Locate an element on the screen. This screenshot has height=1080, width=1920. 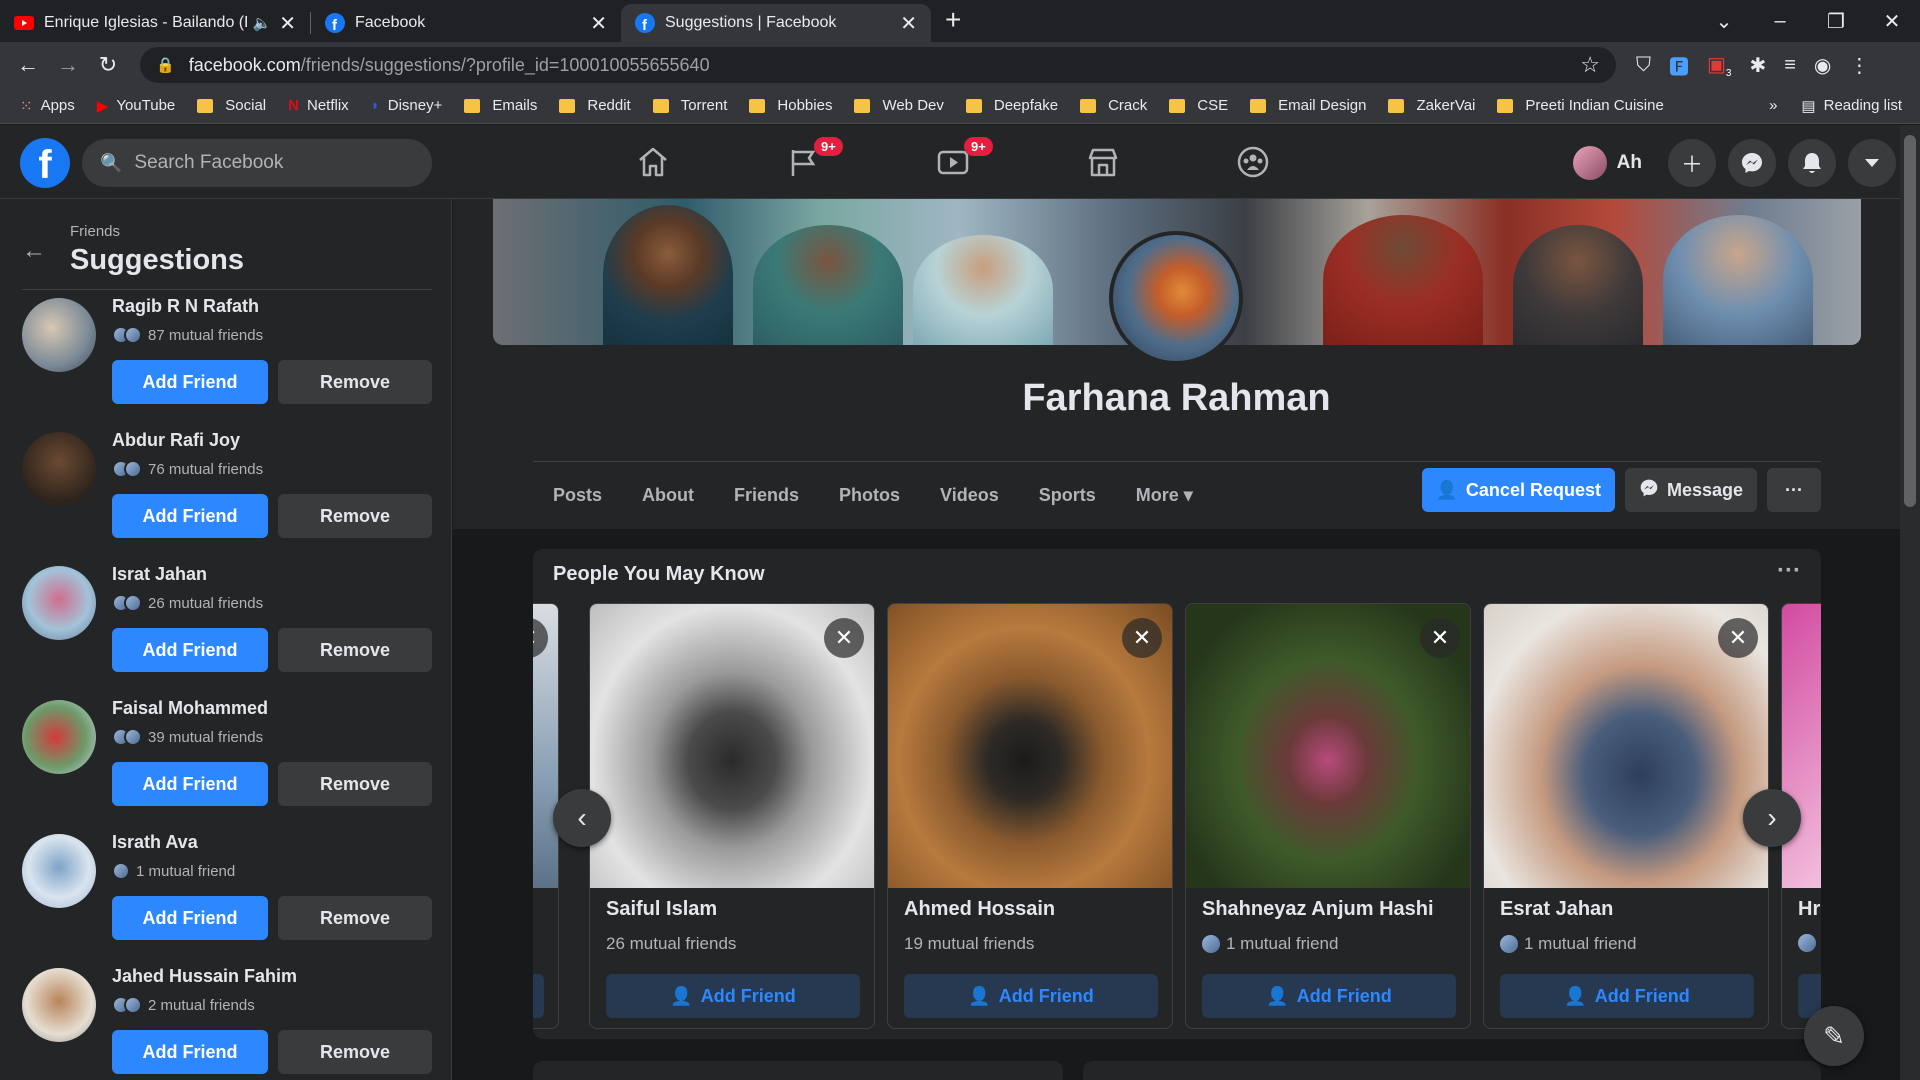
suggestion-name: Israt Jahan is located at coordinates (159, 574).